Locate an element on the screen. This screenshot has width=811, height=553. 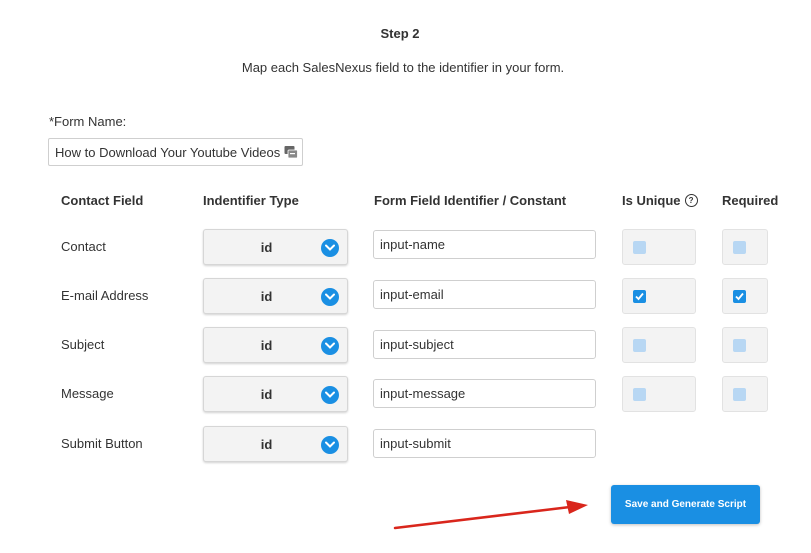
contact-field-label: Subject is located at coordinates (83, 344).